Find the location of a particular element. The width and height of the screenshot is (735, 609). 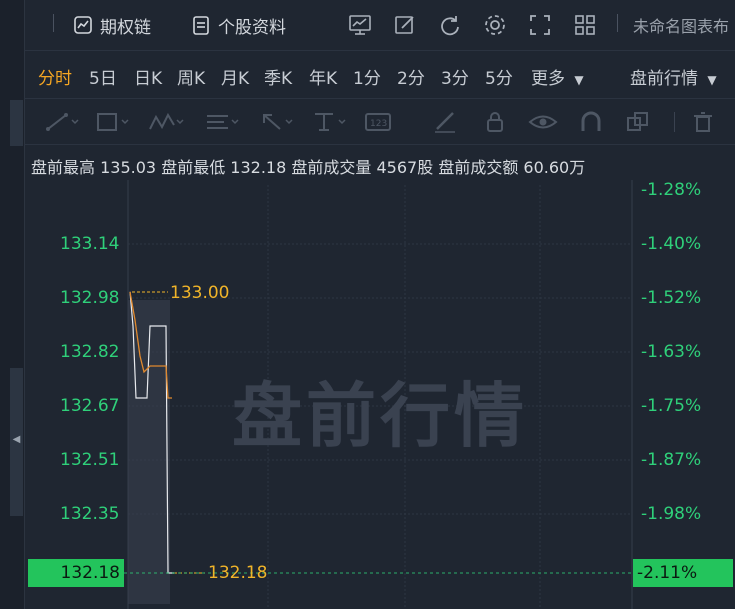

price-tick-label: 132.98 is located at coordinates (90, 298).